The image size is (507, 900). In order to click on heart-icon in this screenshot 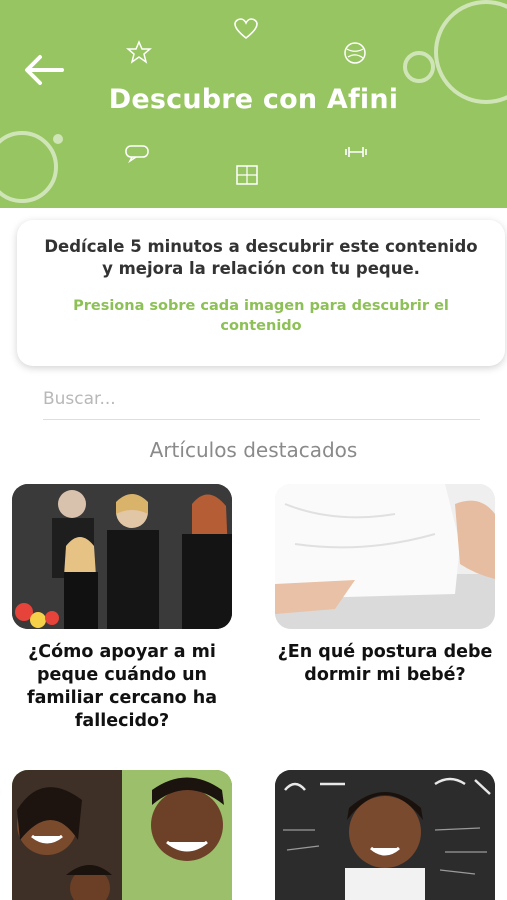, I will do `click(246, 29)`.